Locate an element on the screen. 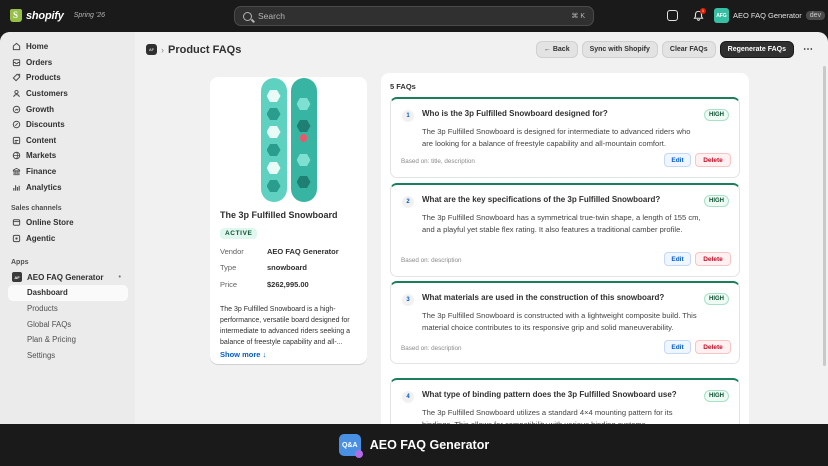  store-dev-tag: dev is located at coordinates (815, 15).